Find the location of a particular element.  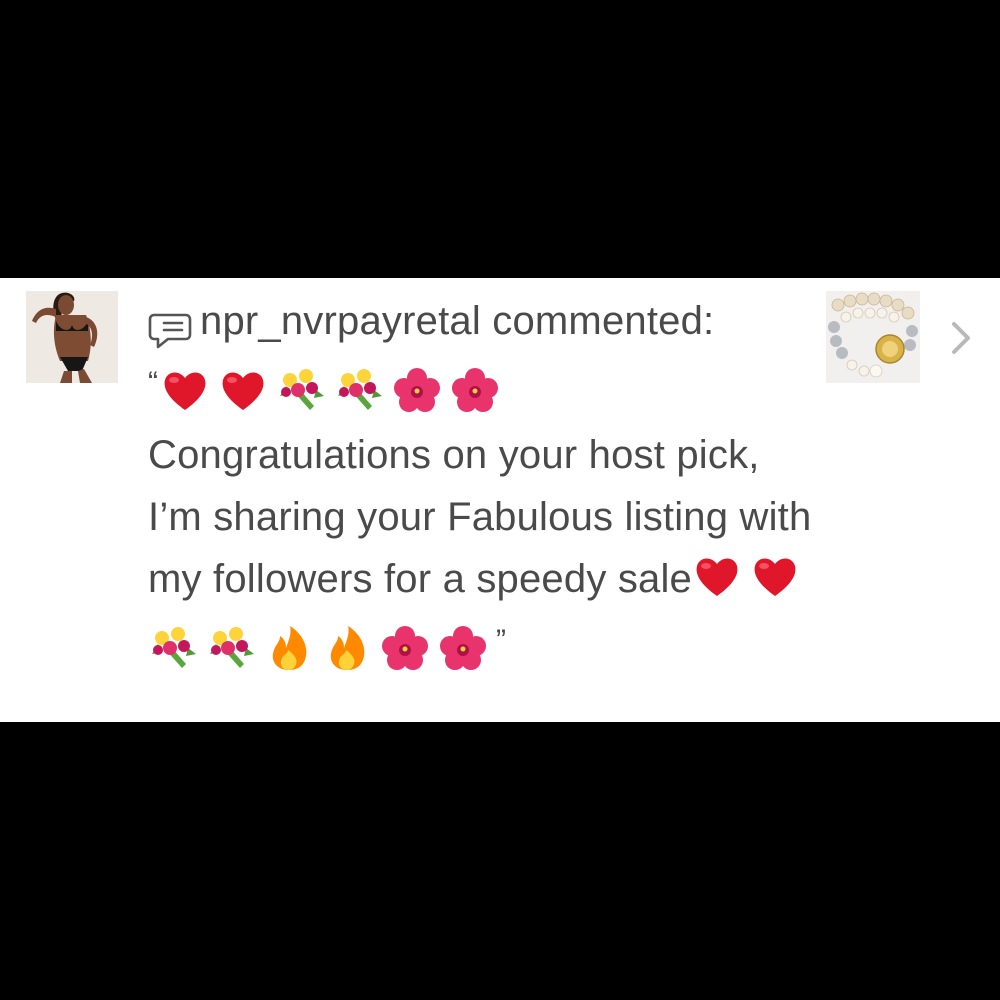

open-quote: “ is located at coordinates (153, 382).